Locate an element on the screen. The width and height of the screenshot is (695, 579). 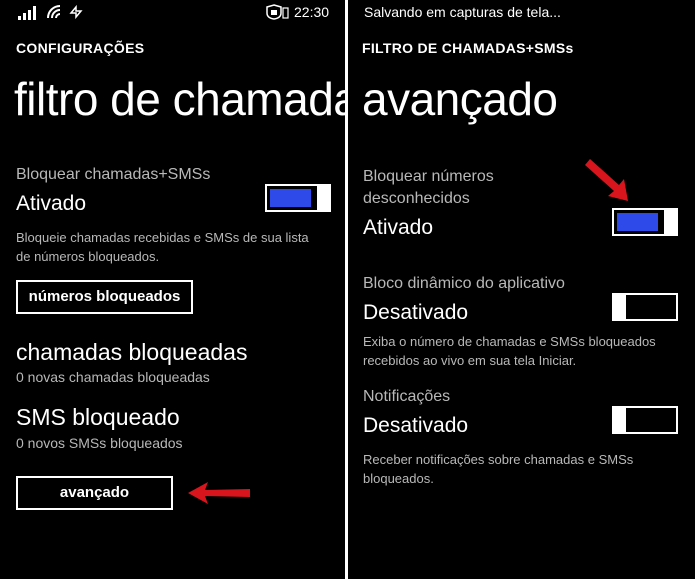
blocked-calls-count: 0 novas chamadas bloqueadas is located at coordinates (113, 377).